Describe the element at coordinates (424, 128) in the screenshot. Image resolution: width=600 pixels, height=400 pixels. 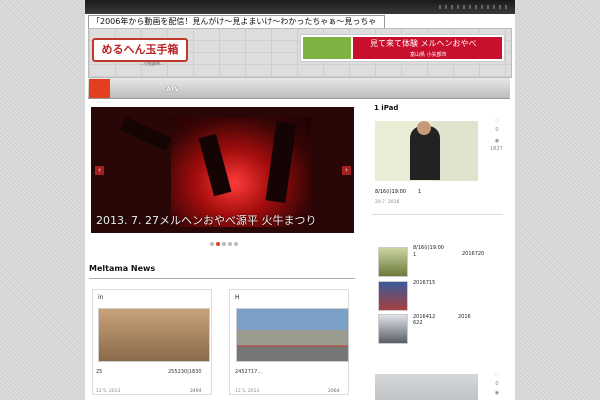
I see `featured-person-head` at that location.